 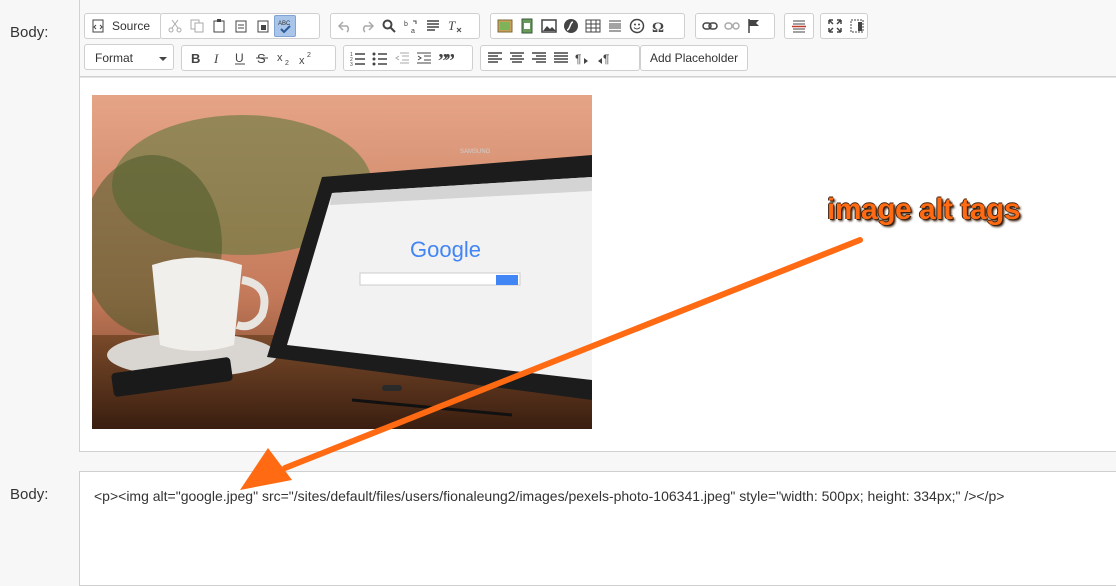 What do you see at coordinates (571, 26) in the screenshot?
I see `flash-button` at bounding box center [571, 26].